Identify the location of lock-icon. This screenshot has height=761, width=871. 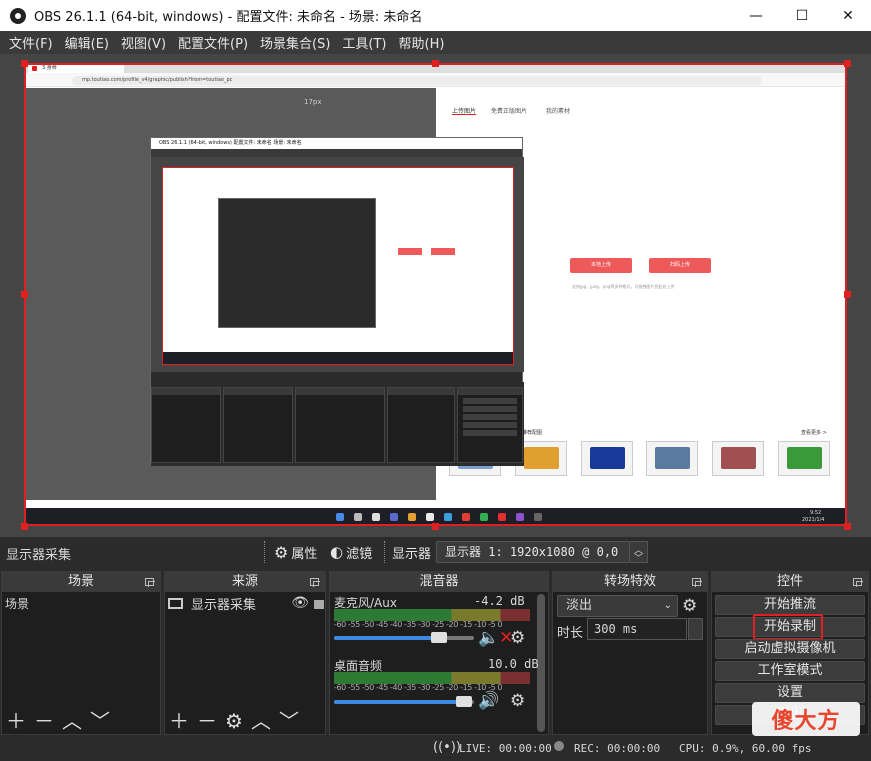
(319, 604).